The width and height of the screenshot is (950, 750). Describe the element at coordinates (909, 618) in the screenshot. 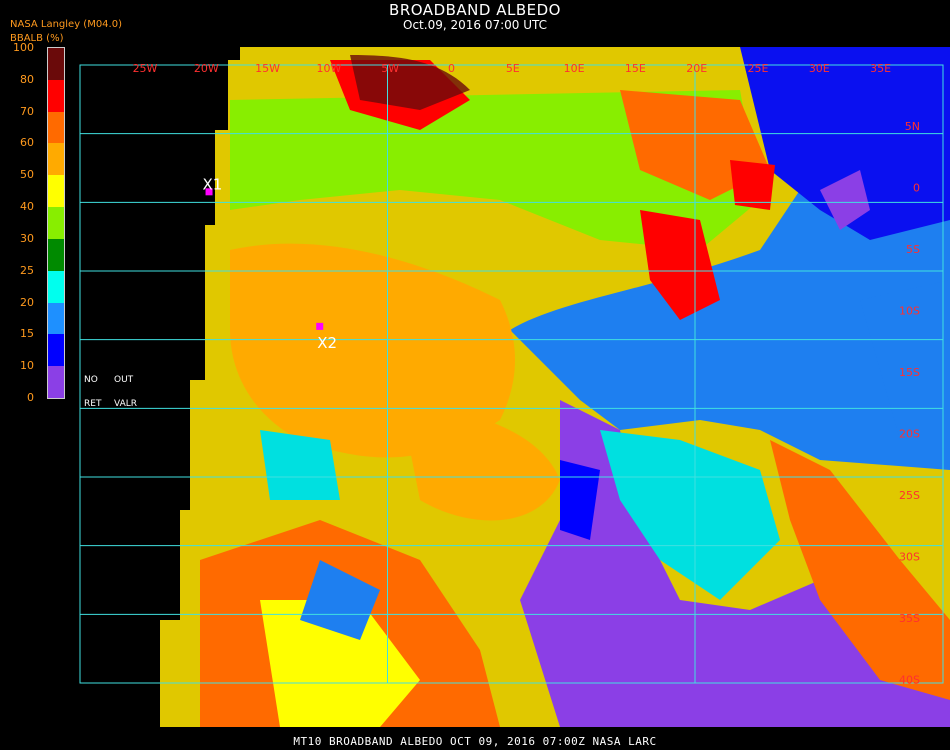

I see `latitude-label: 35S` at that location.